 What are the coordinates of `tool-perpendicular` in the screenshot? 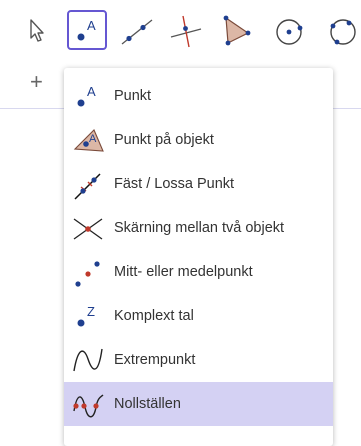 It's located at (186, 30).